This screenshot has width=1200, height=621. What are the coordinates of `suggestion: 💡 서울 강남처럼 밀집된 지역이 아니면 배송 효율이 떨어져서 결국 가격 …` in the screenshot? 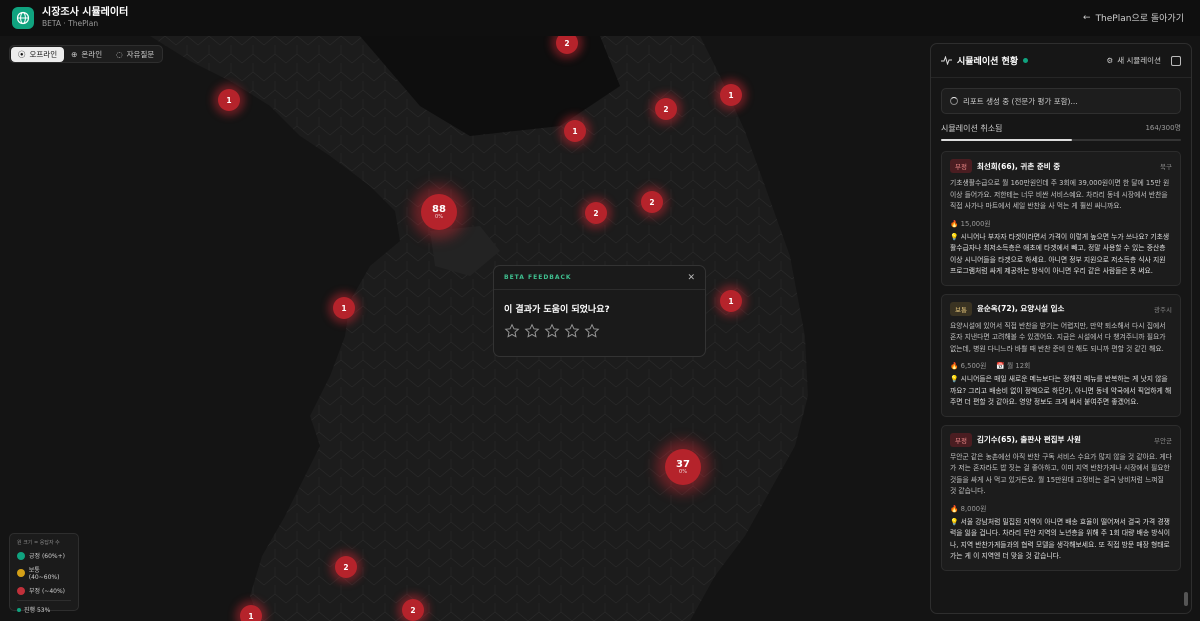 It's located at (1061, 540).